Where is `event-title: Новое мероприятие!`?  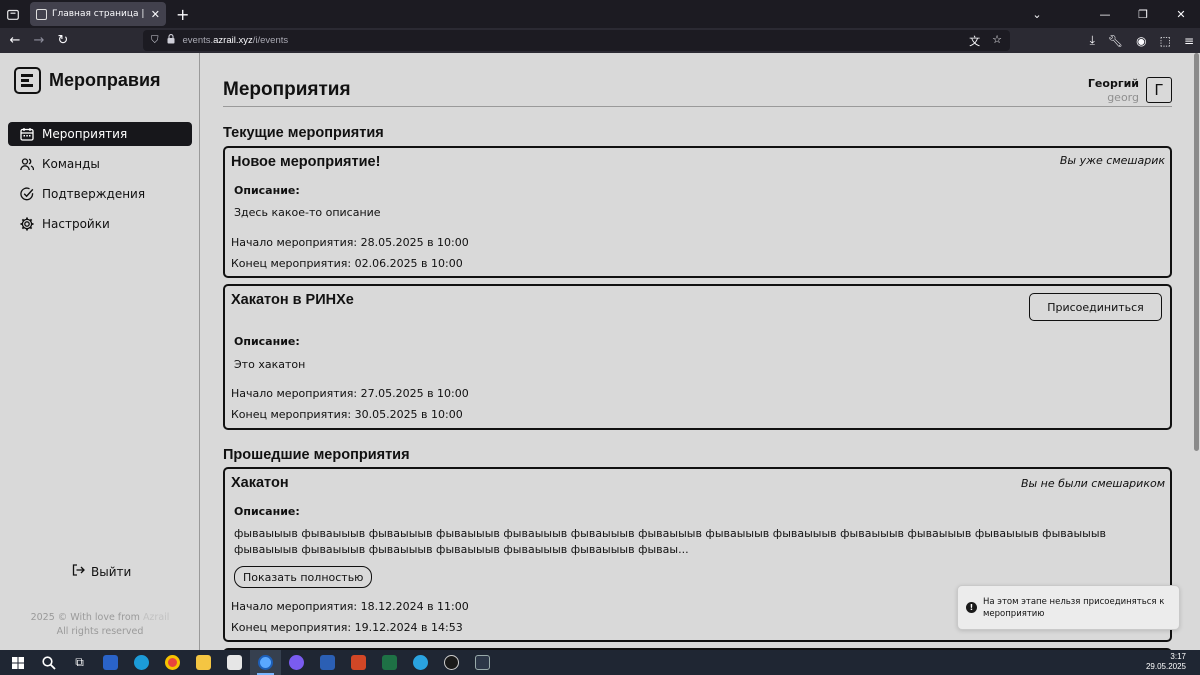
event-title: Новое мероприятие! is located at coordinates (306, 162).